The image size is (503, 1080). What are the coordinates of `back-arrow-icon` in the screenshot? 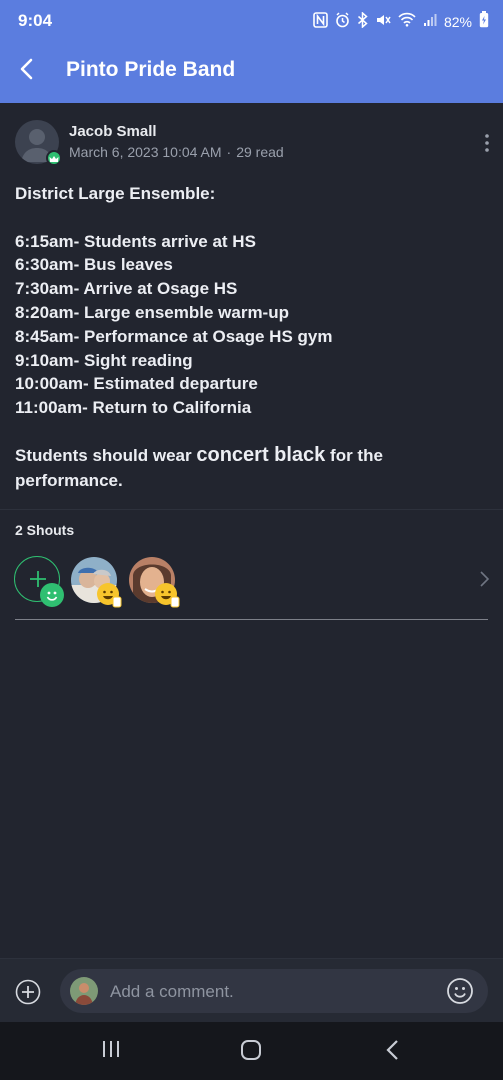 It's located at (392, 1050).